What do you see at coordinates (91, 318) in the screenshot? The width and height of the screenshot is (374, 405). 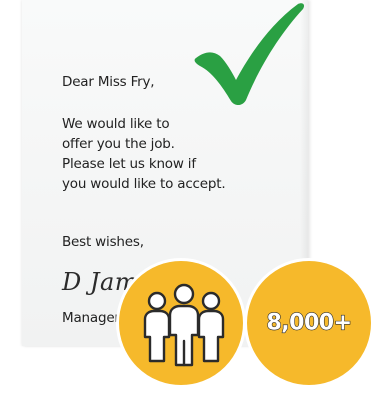 I see `letter-role: Manager` at bounding box center [91, 318].